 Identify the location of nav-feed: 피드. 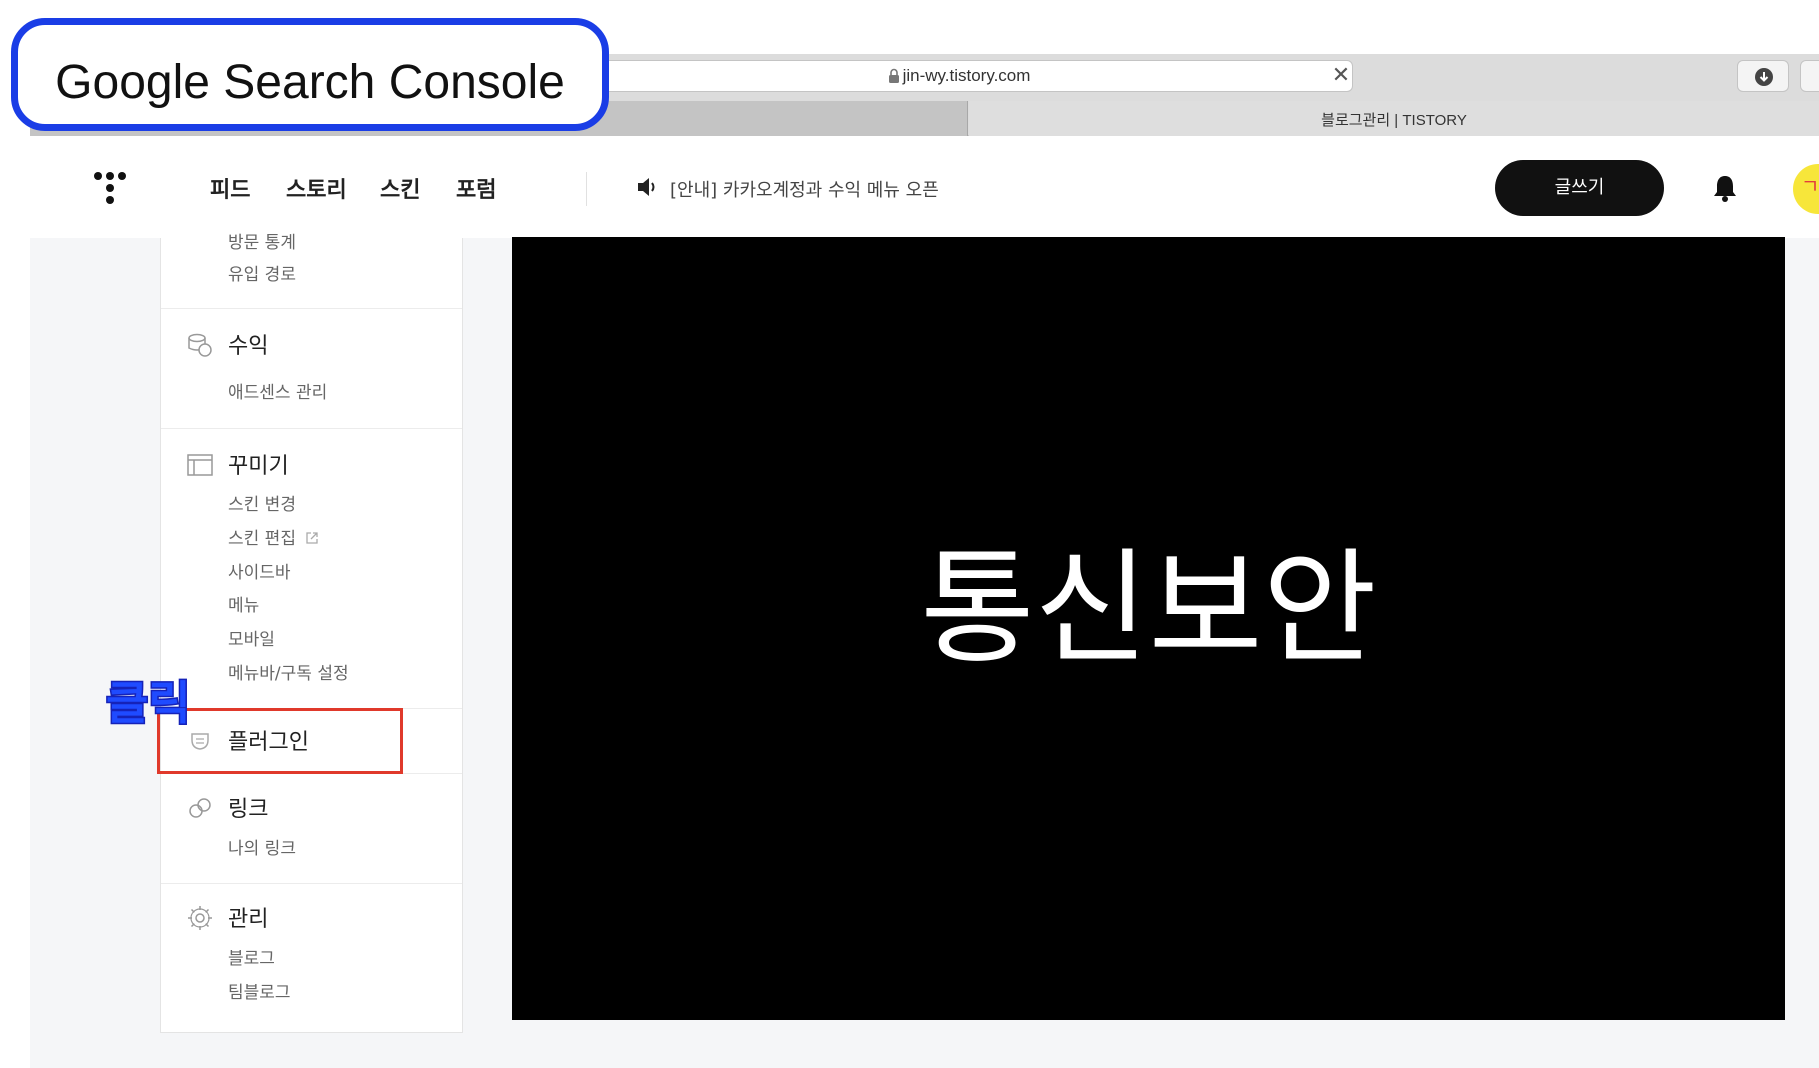
(230, 188).